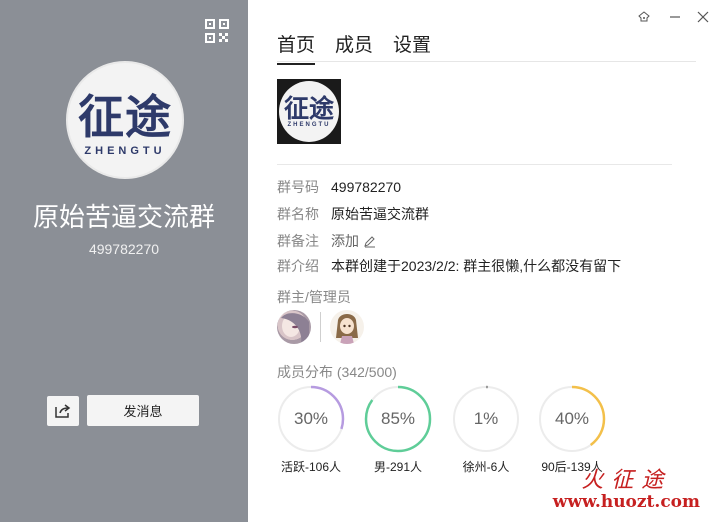 The image size is (722, 522). I want to click on info-row-name: 群名称 原始苦逼交流群, so click(353, 214).